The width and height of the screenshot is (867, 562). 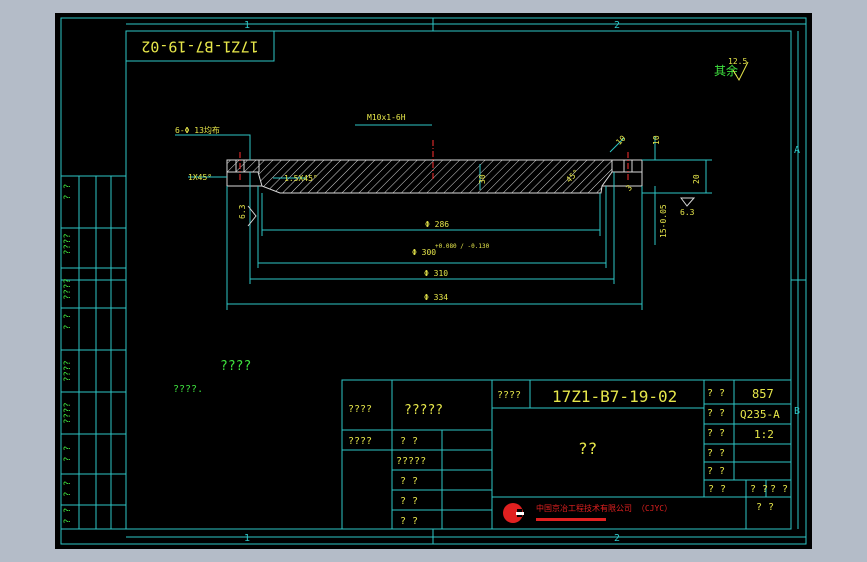 What do you see at coordinates (716, 453) in the screenshot?
I see `tb-weight-label: ? ?` at bounding box center [716, 453].